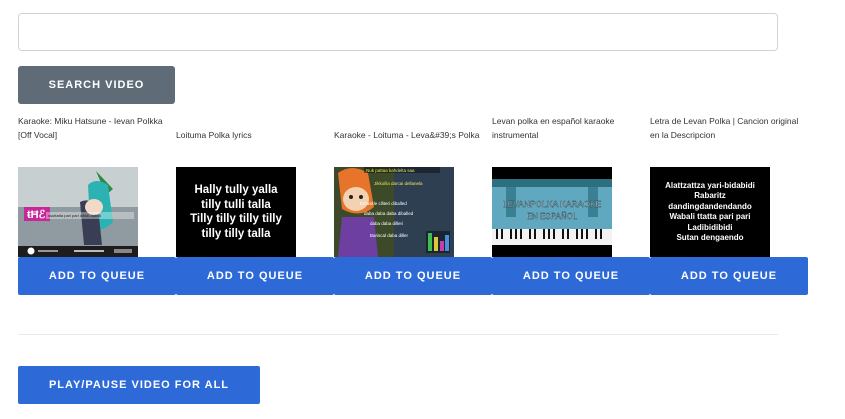 The image size is (845, 419). Describe the element at coordinates (683, 135) in the screenshot. I see `result-title-line2: en la Descripcion` at that location.